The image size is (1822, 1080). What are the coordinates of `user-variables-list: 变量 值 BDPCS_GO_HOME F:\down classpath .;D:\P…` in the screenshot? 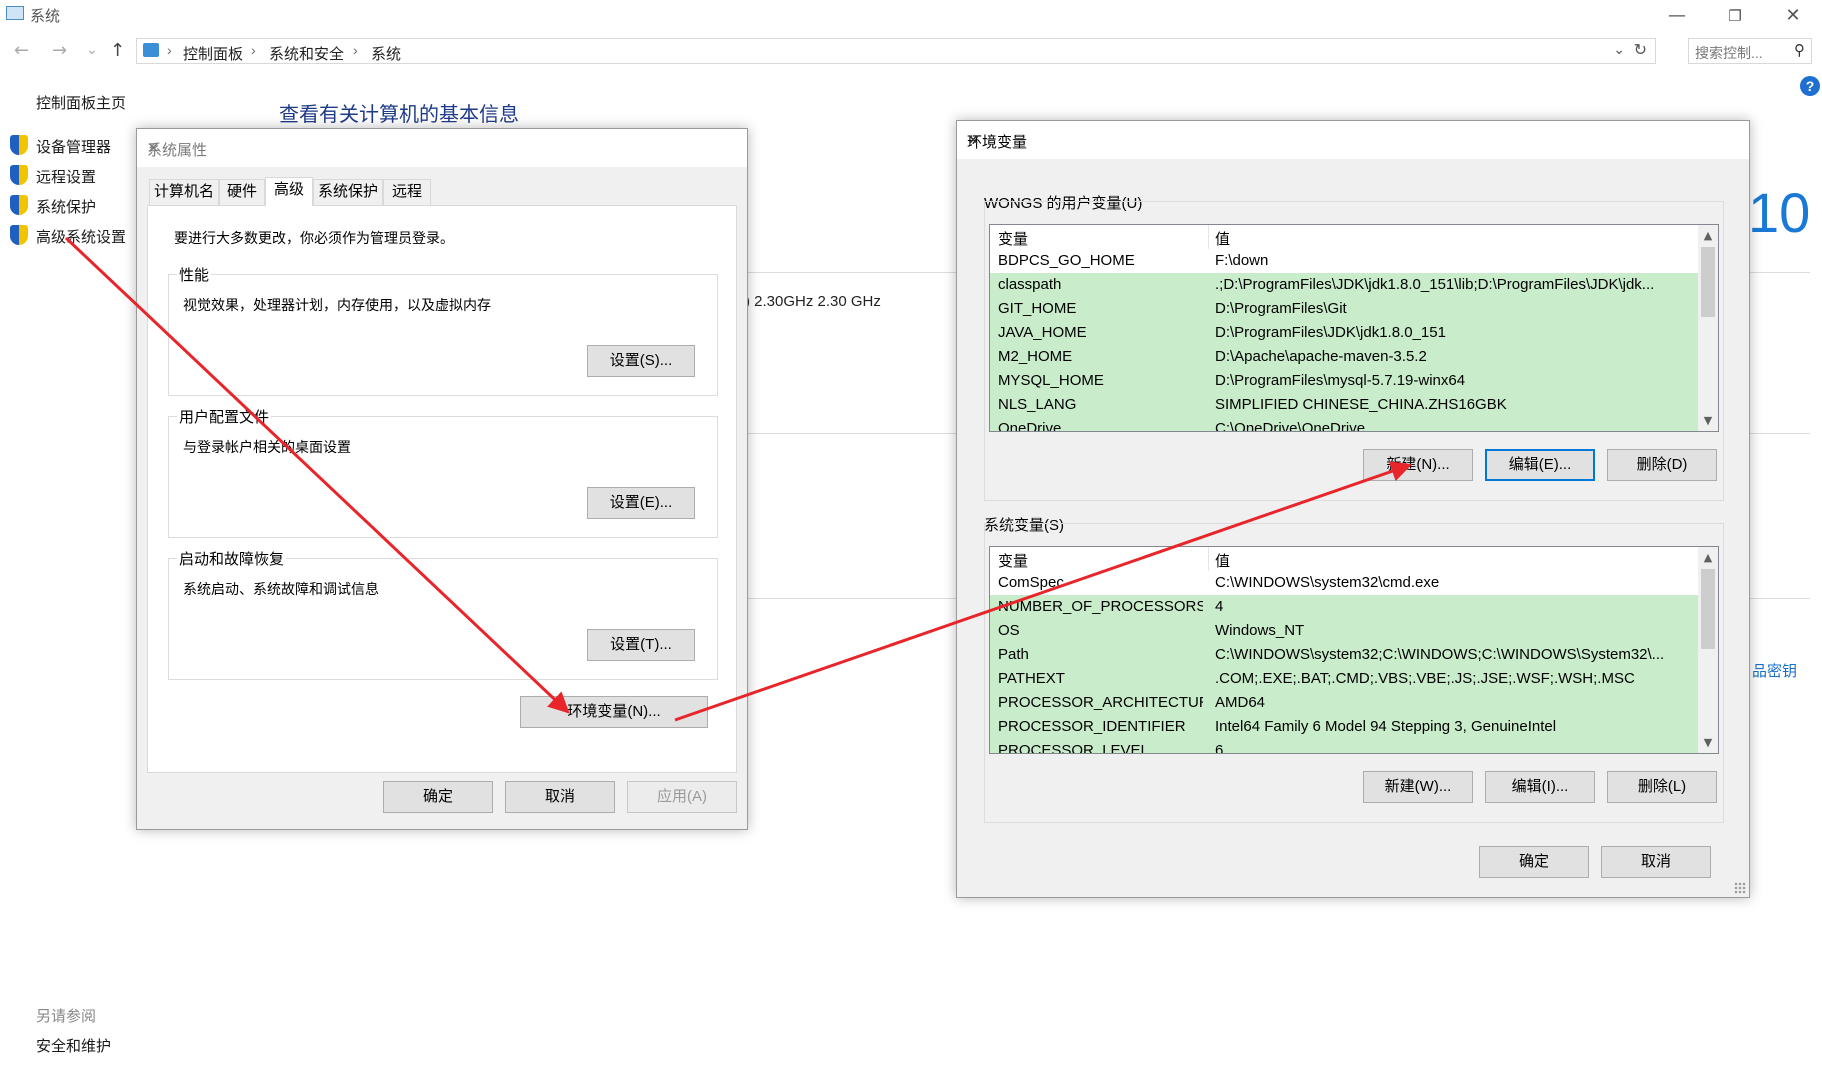 It's located at (1354, 328).